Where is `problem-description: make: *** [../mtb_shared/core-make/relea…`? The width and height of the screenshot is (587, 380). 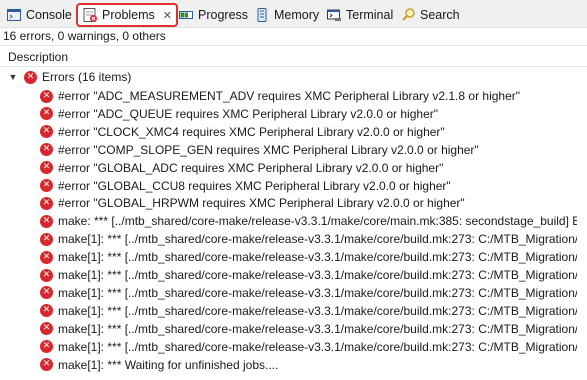 problem-description: make: *** [../mtb_shared/core-make/relea… is located at coordinates (322, 221).